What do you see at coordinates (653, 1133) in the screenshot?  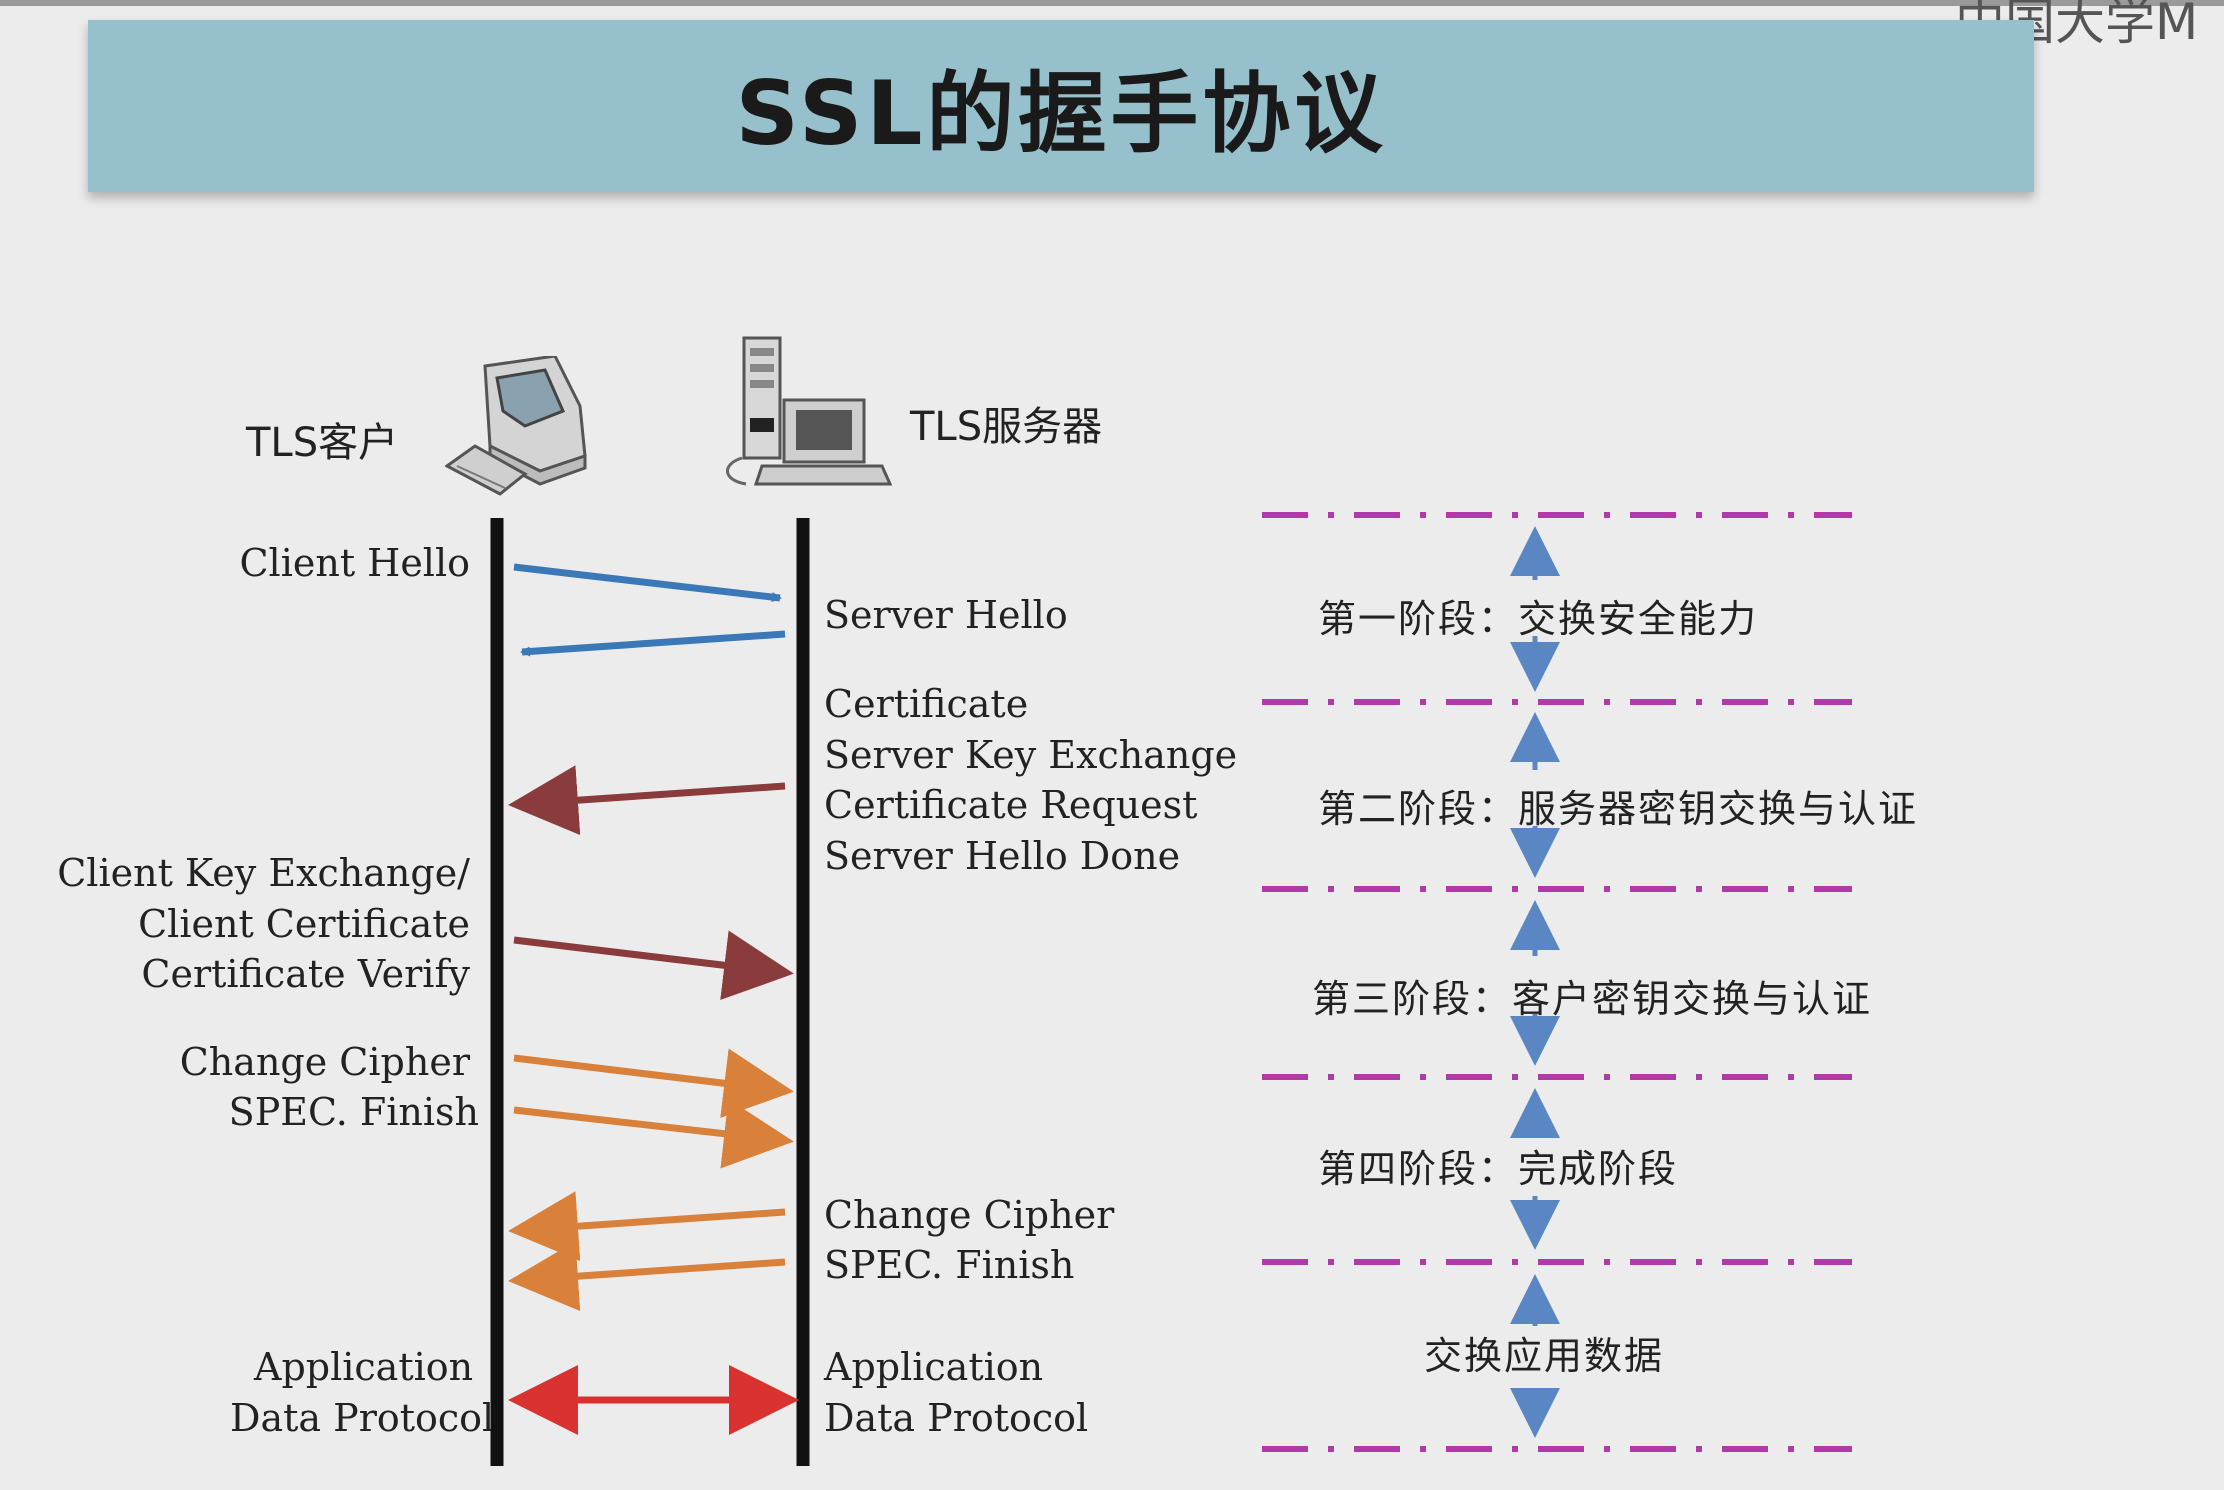 I see `arrow-client-finish` at bounding box center [653, 1133].